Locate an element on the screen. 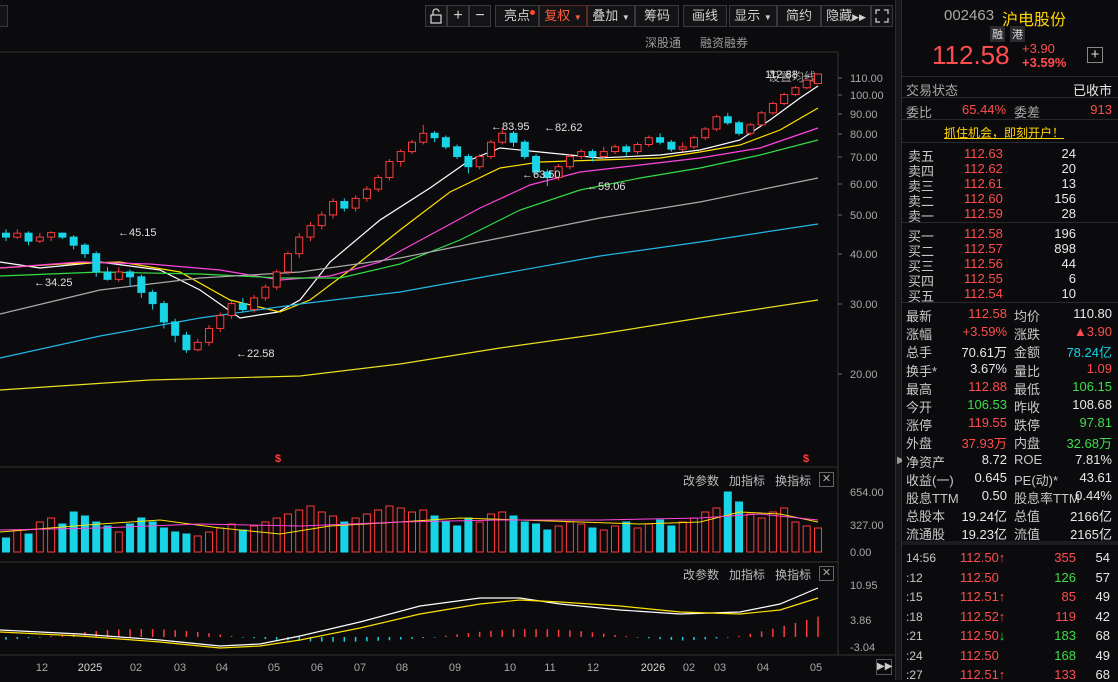 The height and width of the screenshot is (682, 1118). vol-change-indicator-button: 换指标 is located at coordinates (793, 481).